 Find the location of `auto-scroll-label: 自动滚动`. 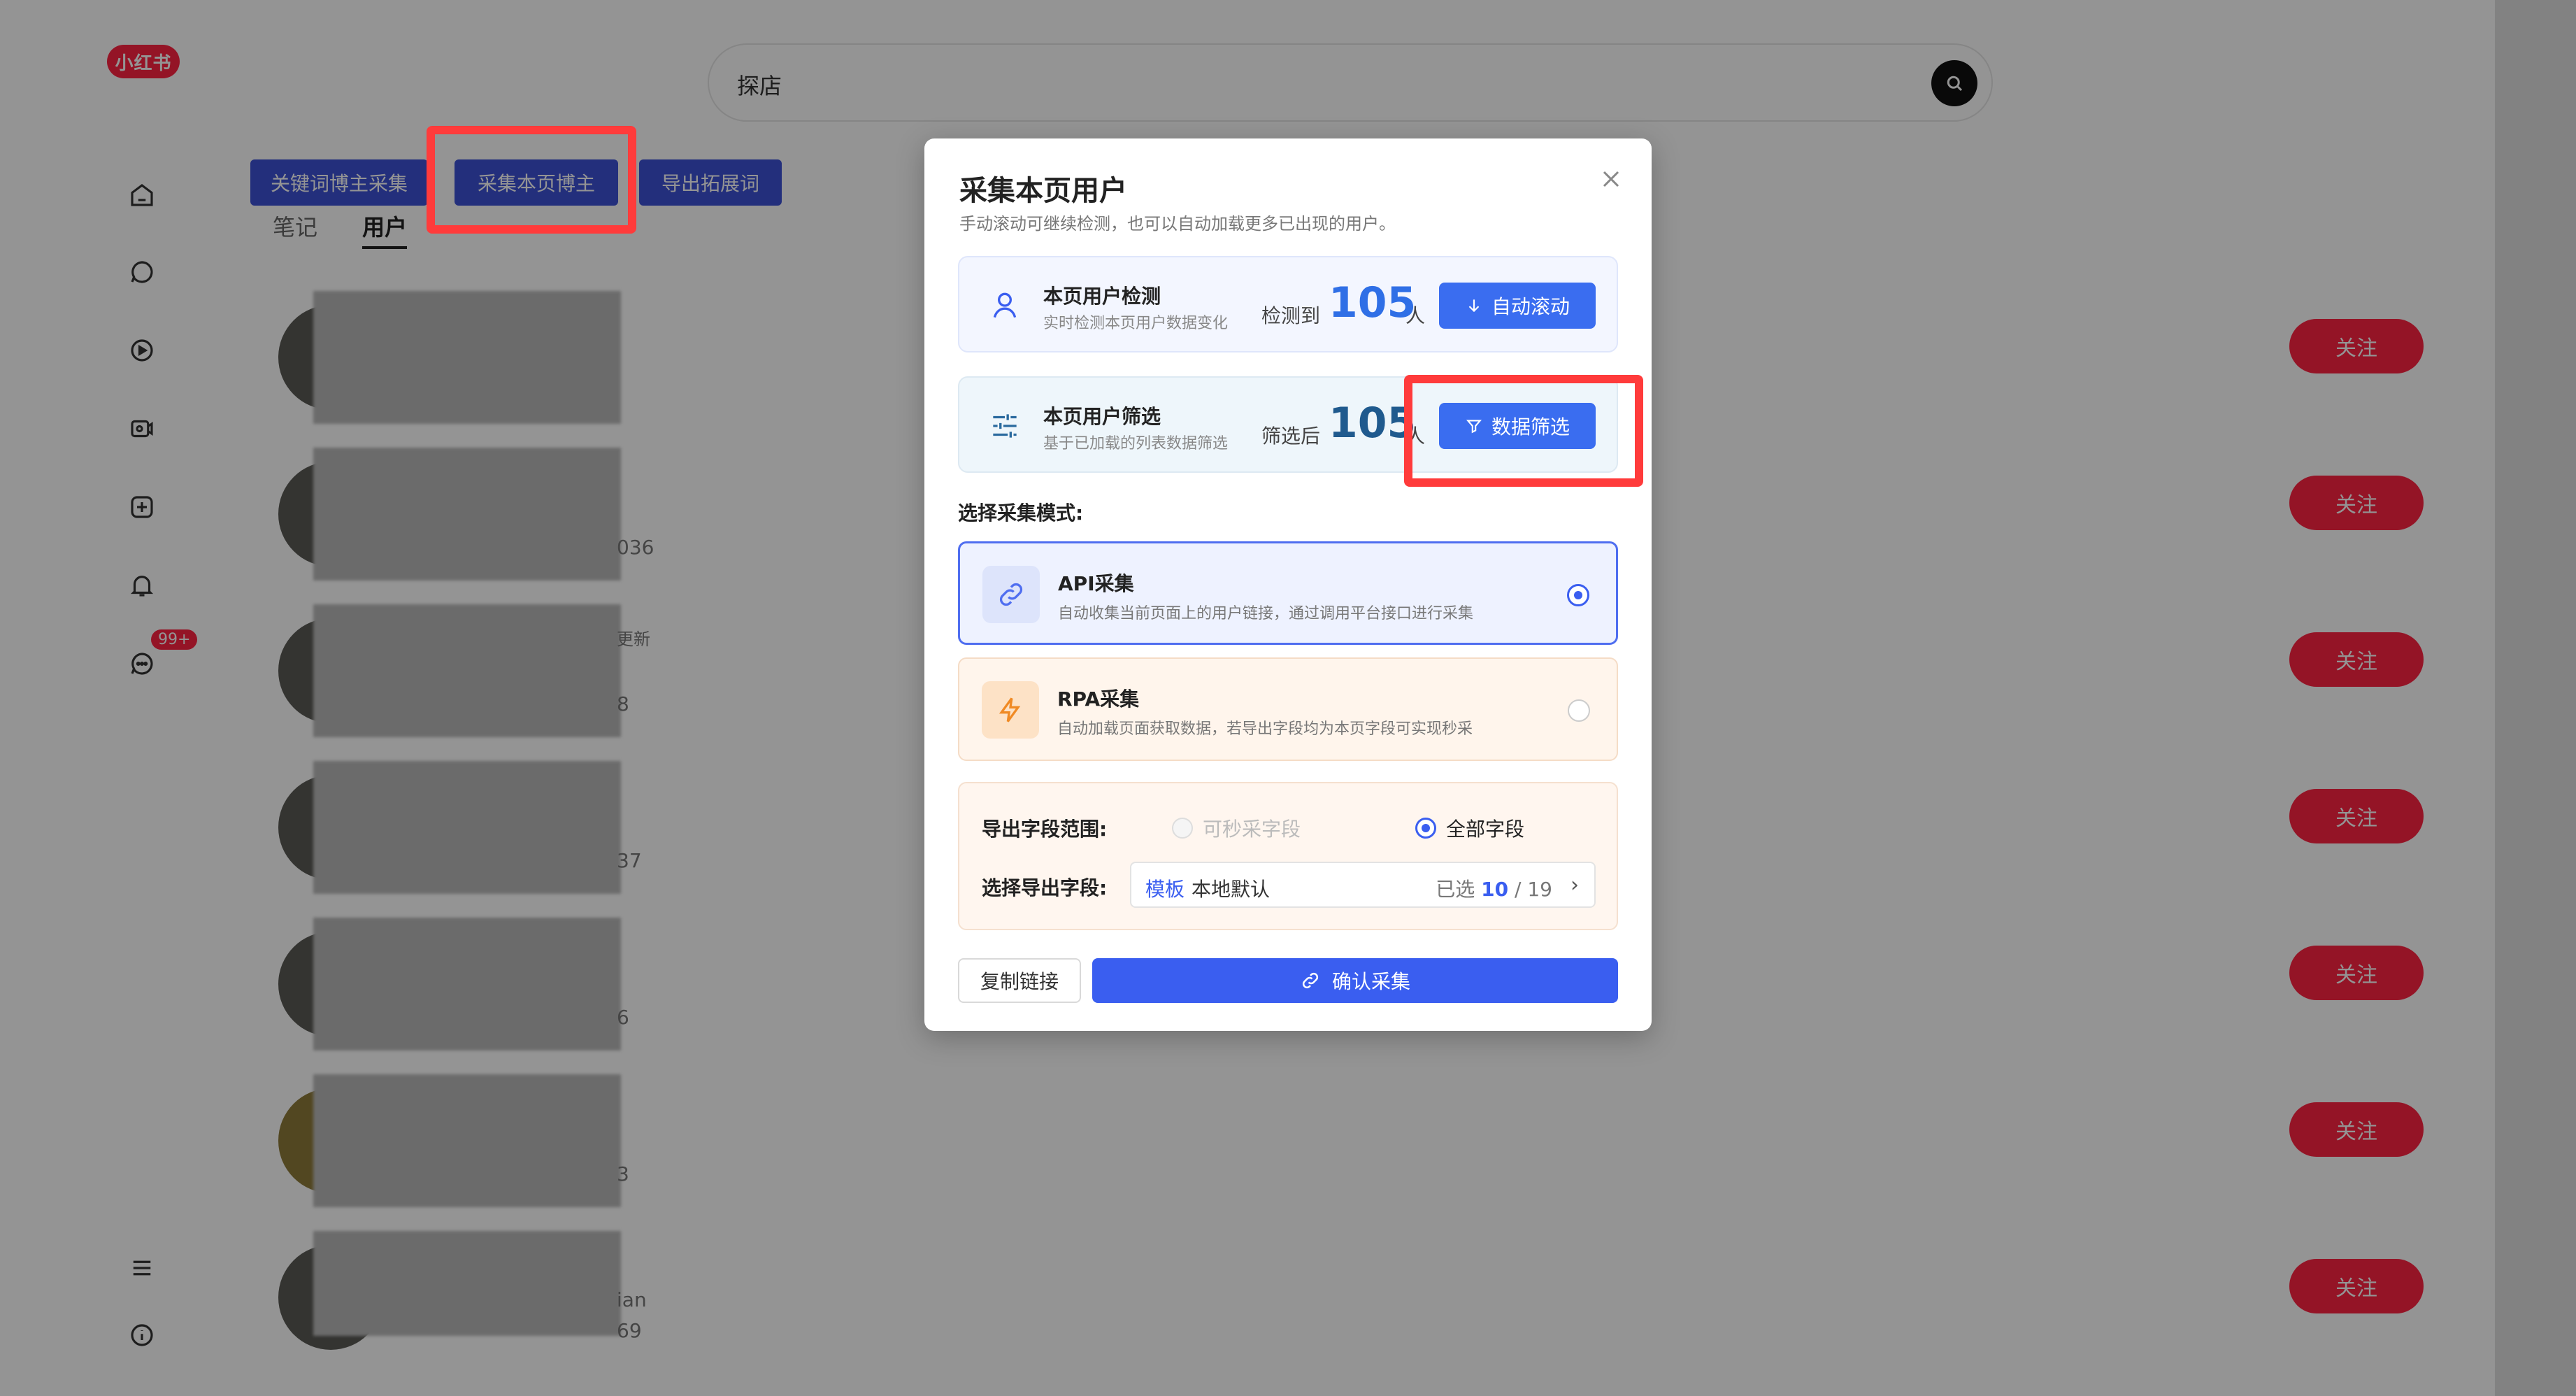

auto-scroll-label: 自动滚动 is located at coordinates (1530, 306).